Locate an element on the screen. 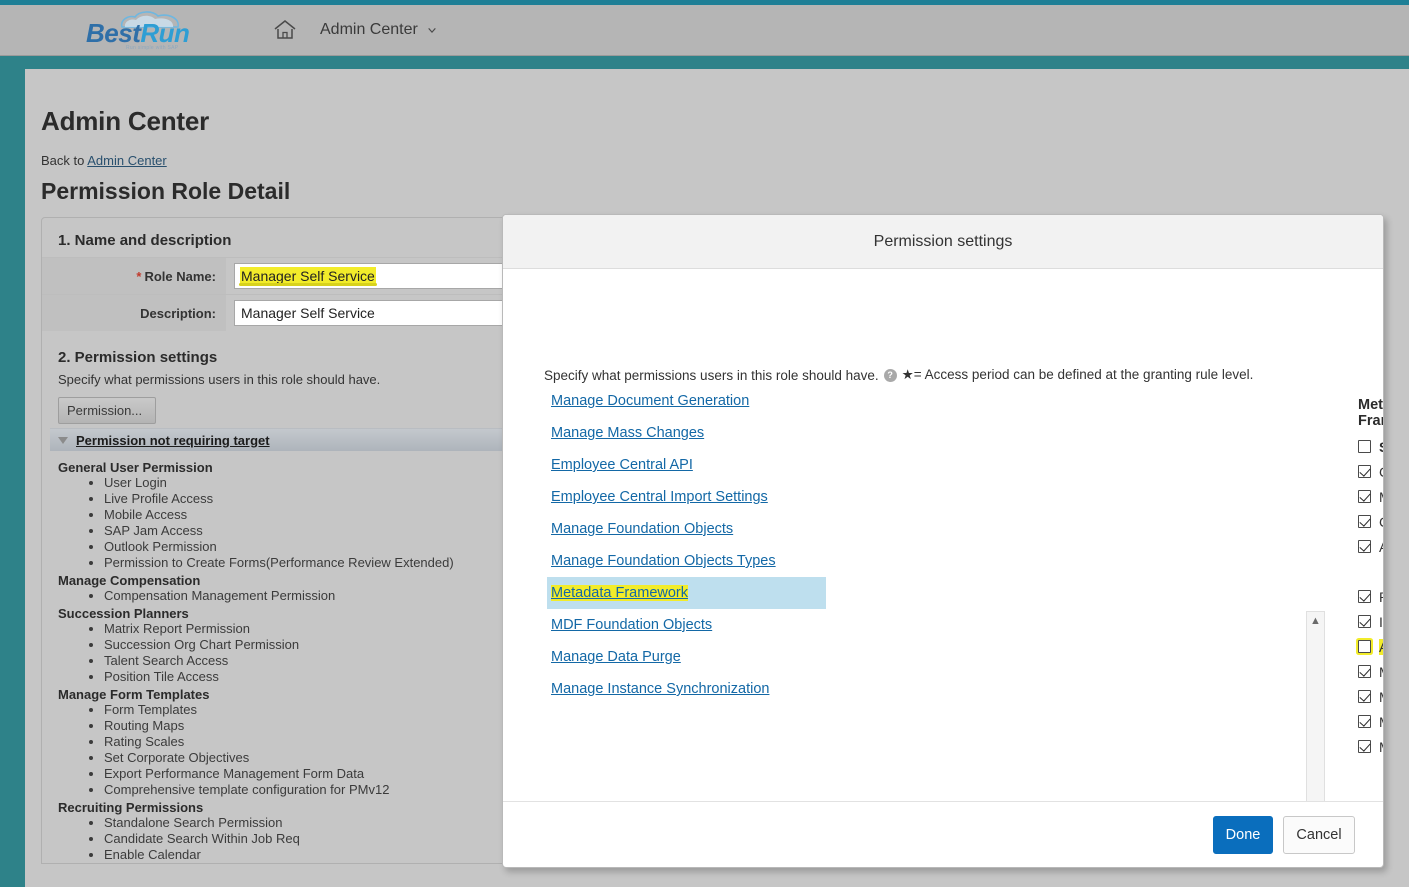 The width and height of the screenshot is (1409, 887). category-link-item: Manage Foundation Objects is located at coordinates (686, 529).